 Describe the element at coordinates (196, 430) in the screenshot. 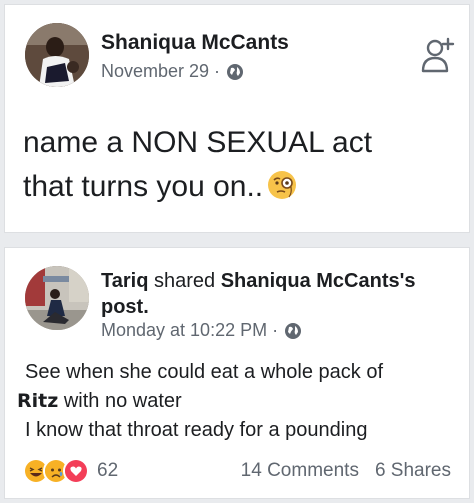

I see `shared-text-line-3: I know that throat ready for a pounding` at that location.